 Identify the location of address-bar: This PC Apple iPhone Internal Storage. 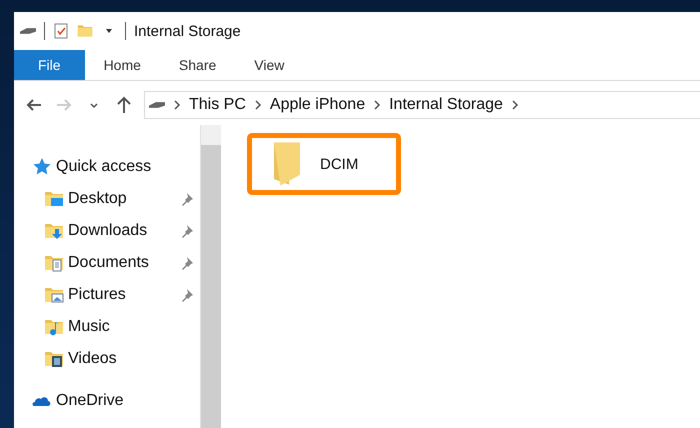
(422, 105).